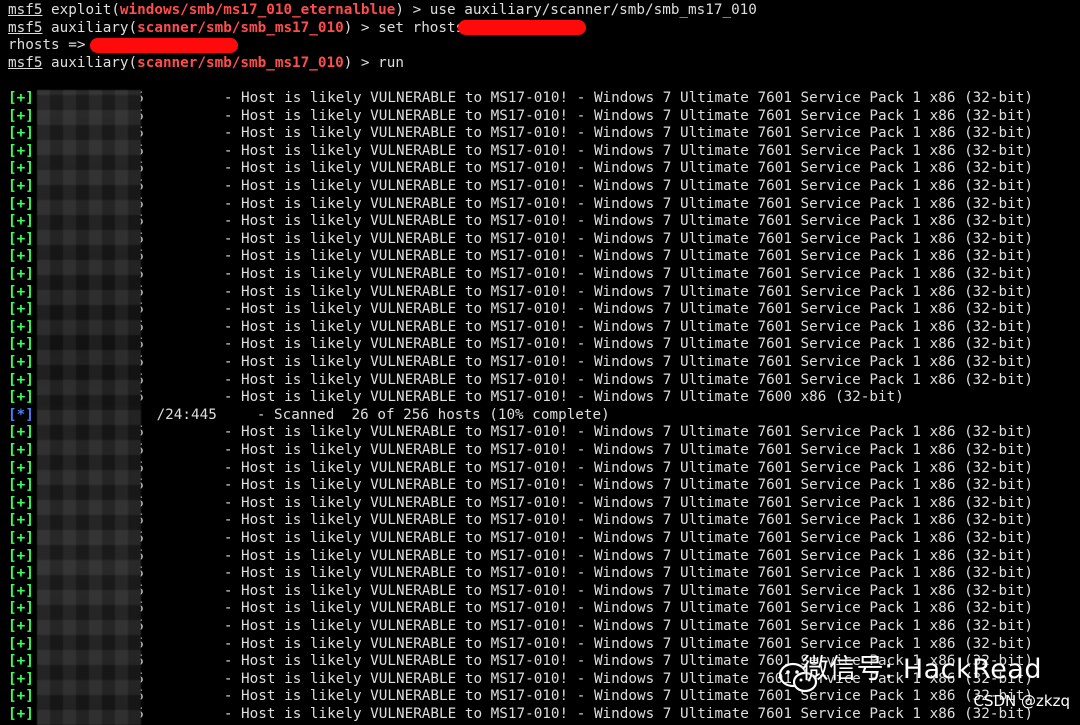  I want to click on scan-progress-message: - Scanned 26 of 256 hosts (10% complete), so click(433, 414).